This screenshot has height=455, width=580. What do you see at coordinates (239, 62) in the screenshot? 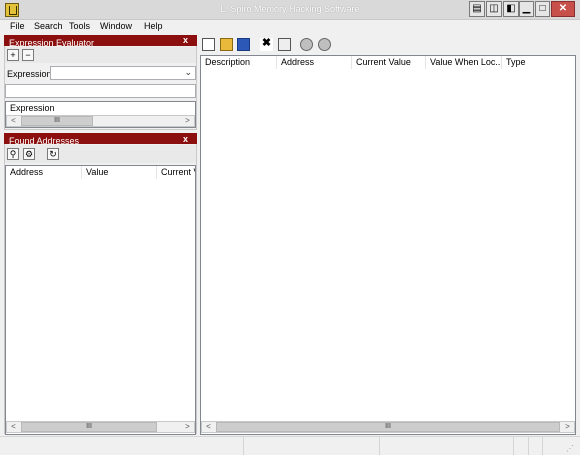
I see `column-description: Description` at bounding box center [239, 62].